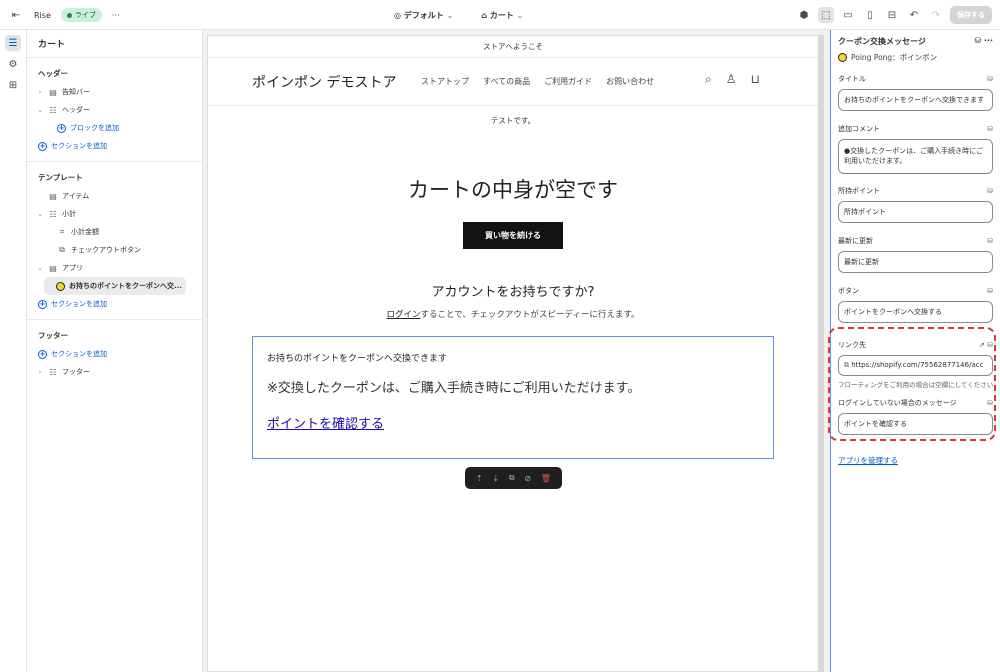  I want to click on desktop-view-icon: ▭, so click(848, 15).